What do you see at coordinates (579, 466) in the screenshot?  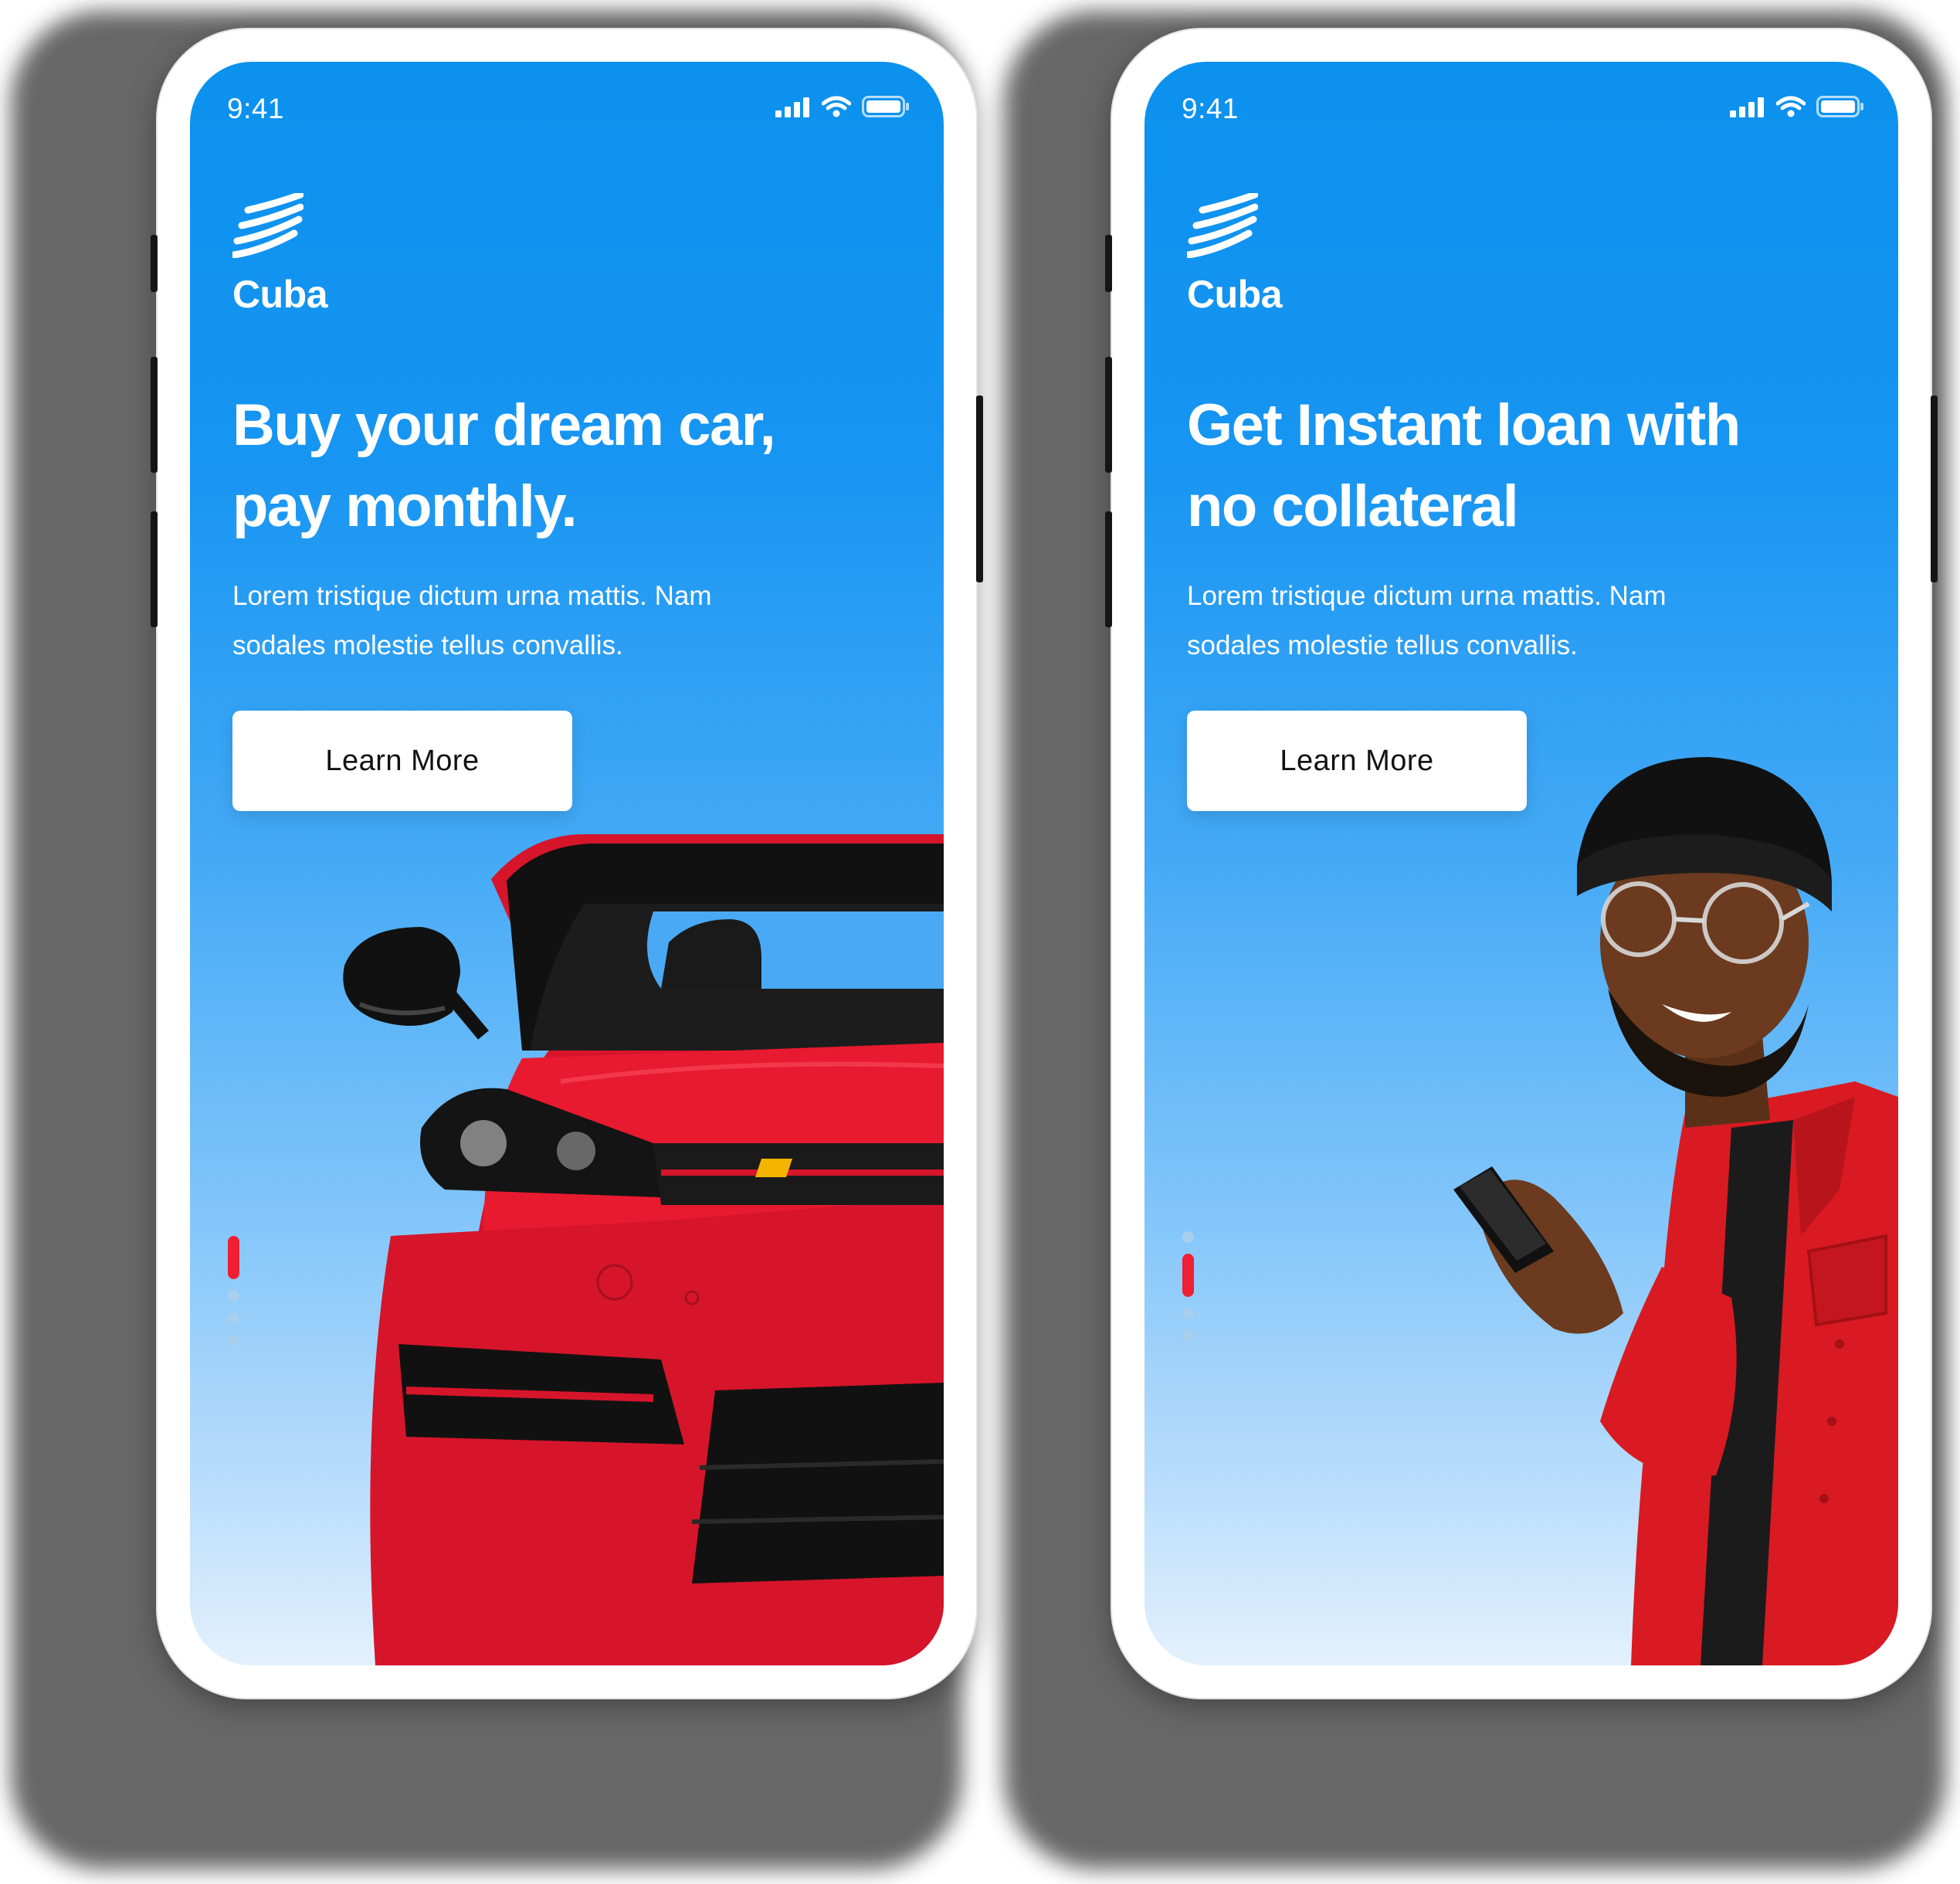 I see `headline: Buy your dream car, pay monthly.` at bounding box center [579, 466].